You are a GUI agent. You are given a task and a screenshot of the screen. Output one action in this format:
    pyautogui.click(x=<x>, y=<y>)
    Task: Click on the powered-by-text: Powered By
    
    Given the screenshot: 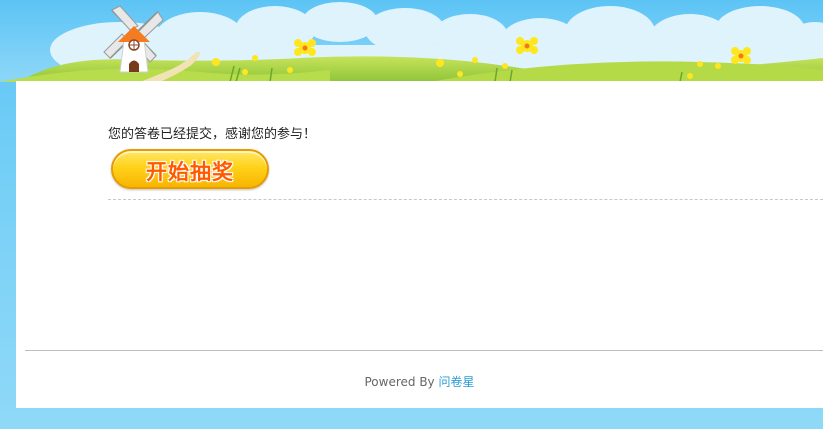 What is the action you would take?
    pyautogui.click(x=399, y=382)
    